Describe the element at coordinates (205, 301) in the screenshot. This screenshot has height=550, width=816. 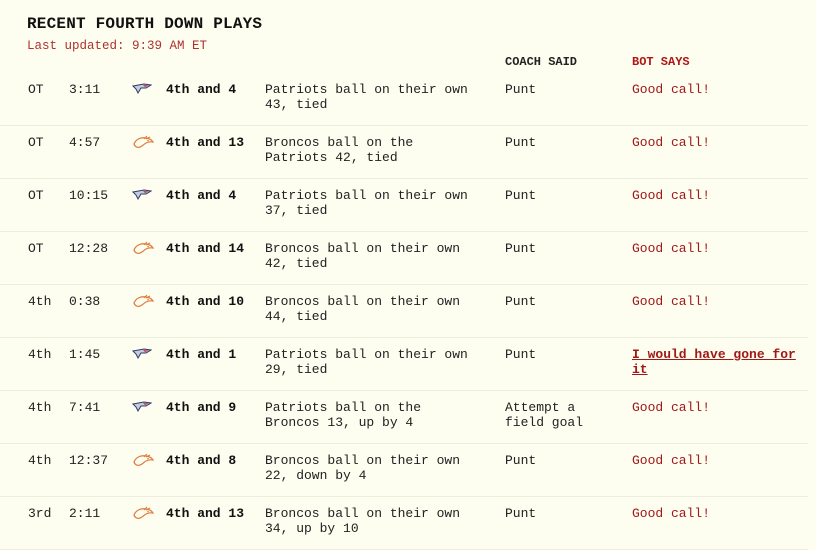
I see `down-and-distance: 4th and 10` at that location.